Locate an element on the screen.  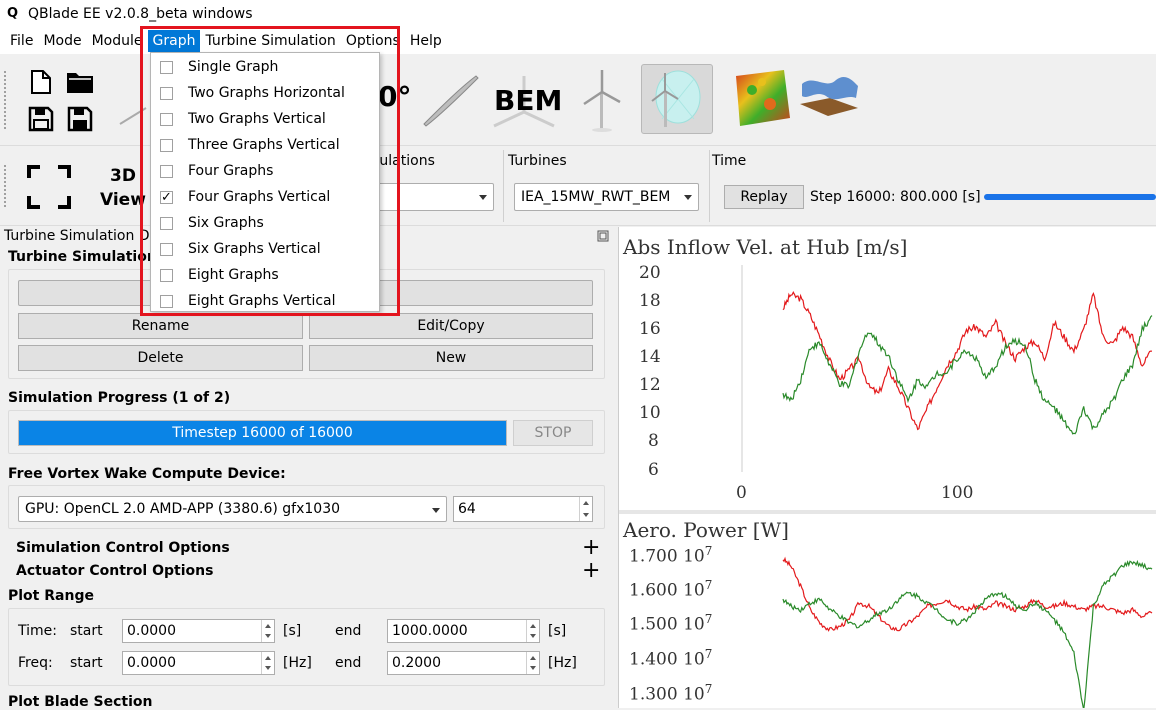
time-end-label: end is located at coordinates (348, 631).